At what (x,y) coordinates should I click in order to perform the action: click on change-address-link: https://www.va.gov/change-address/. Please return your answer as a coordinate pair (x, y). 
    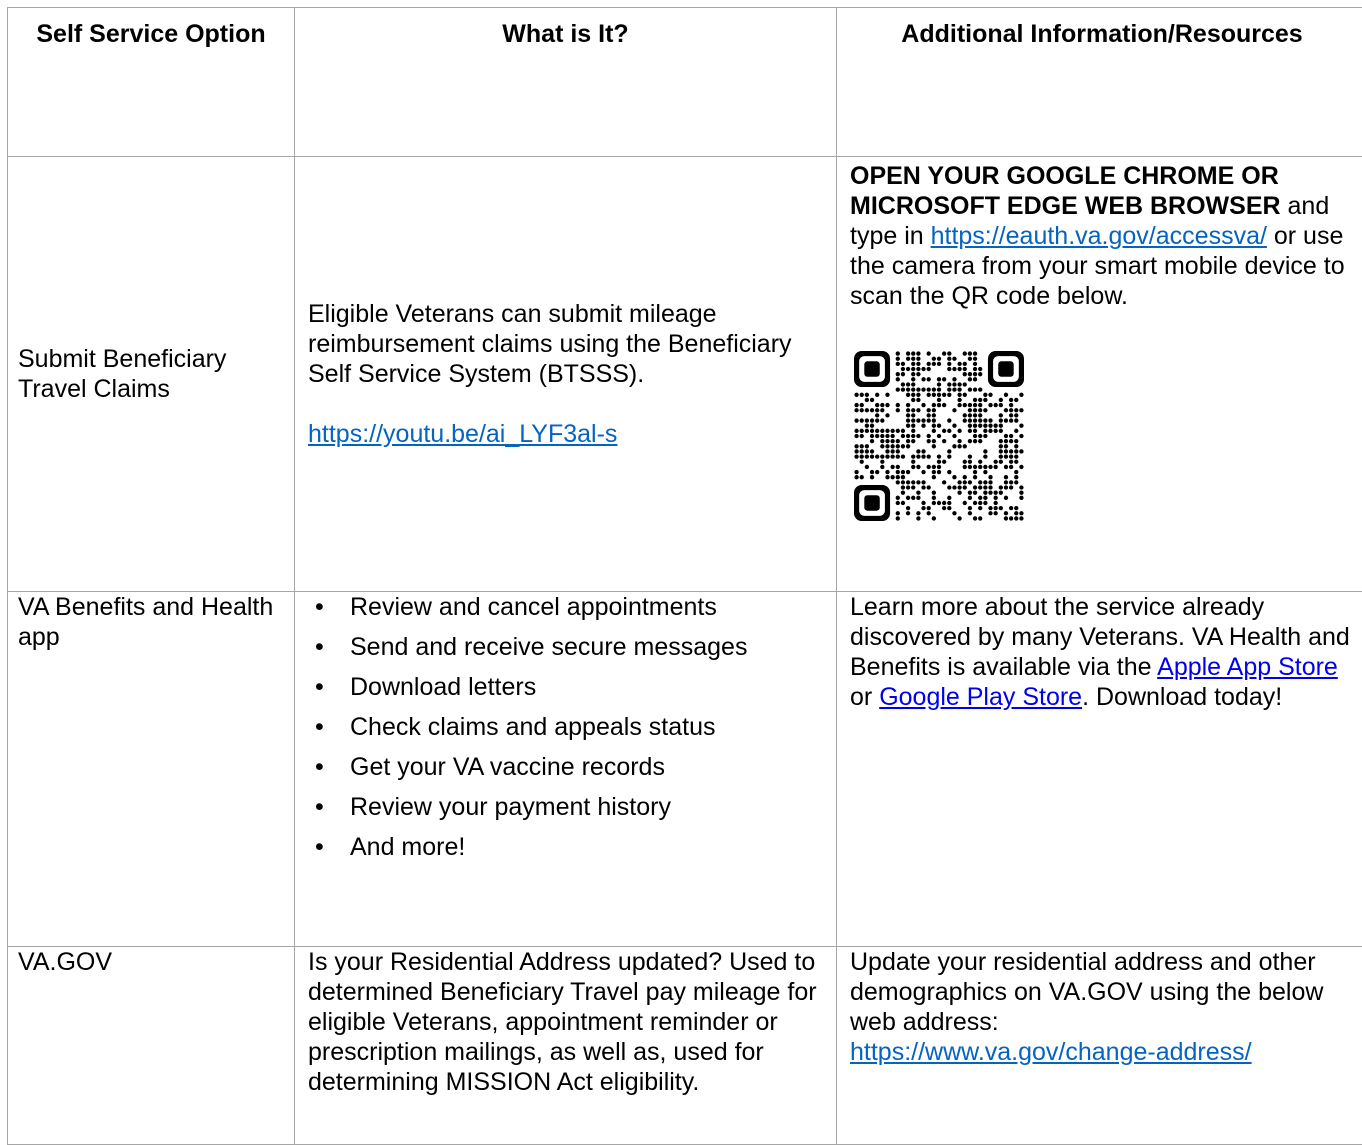
    Looking at the image, I should click on (1051, 1052).